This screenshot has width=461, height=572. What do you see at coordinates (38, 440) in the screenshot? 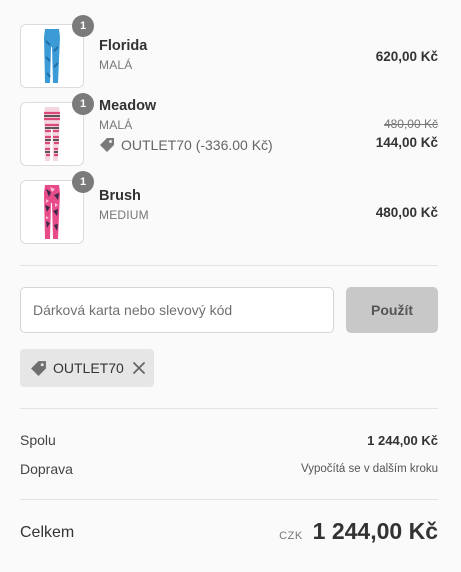
I see `subtotal-label: Spolu` at bounding box center [38, 440].